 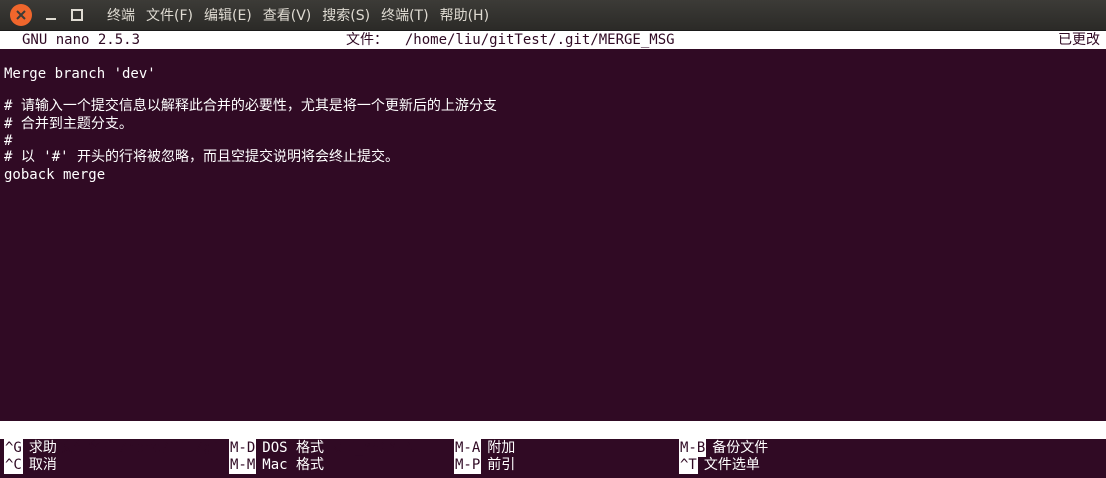 I want to click on menu-terminal: 终端(T), so click(x=404, y=15).